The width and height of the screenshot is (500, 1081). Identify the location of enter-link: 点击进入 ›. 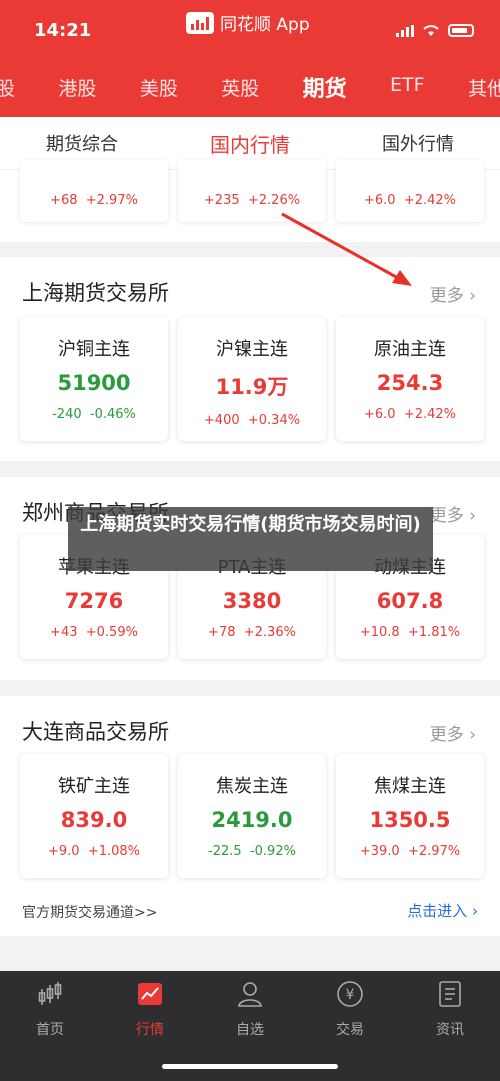
(442, 910).